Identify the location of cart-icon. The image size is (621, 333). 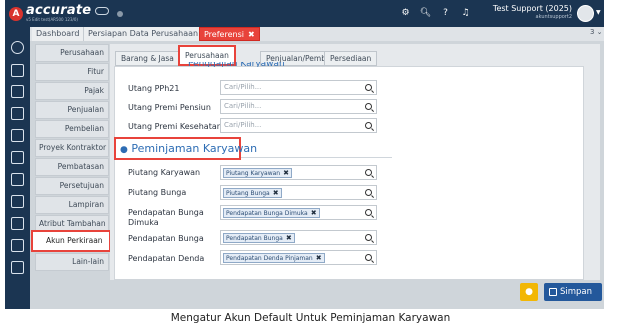
(17, 157).